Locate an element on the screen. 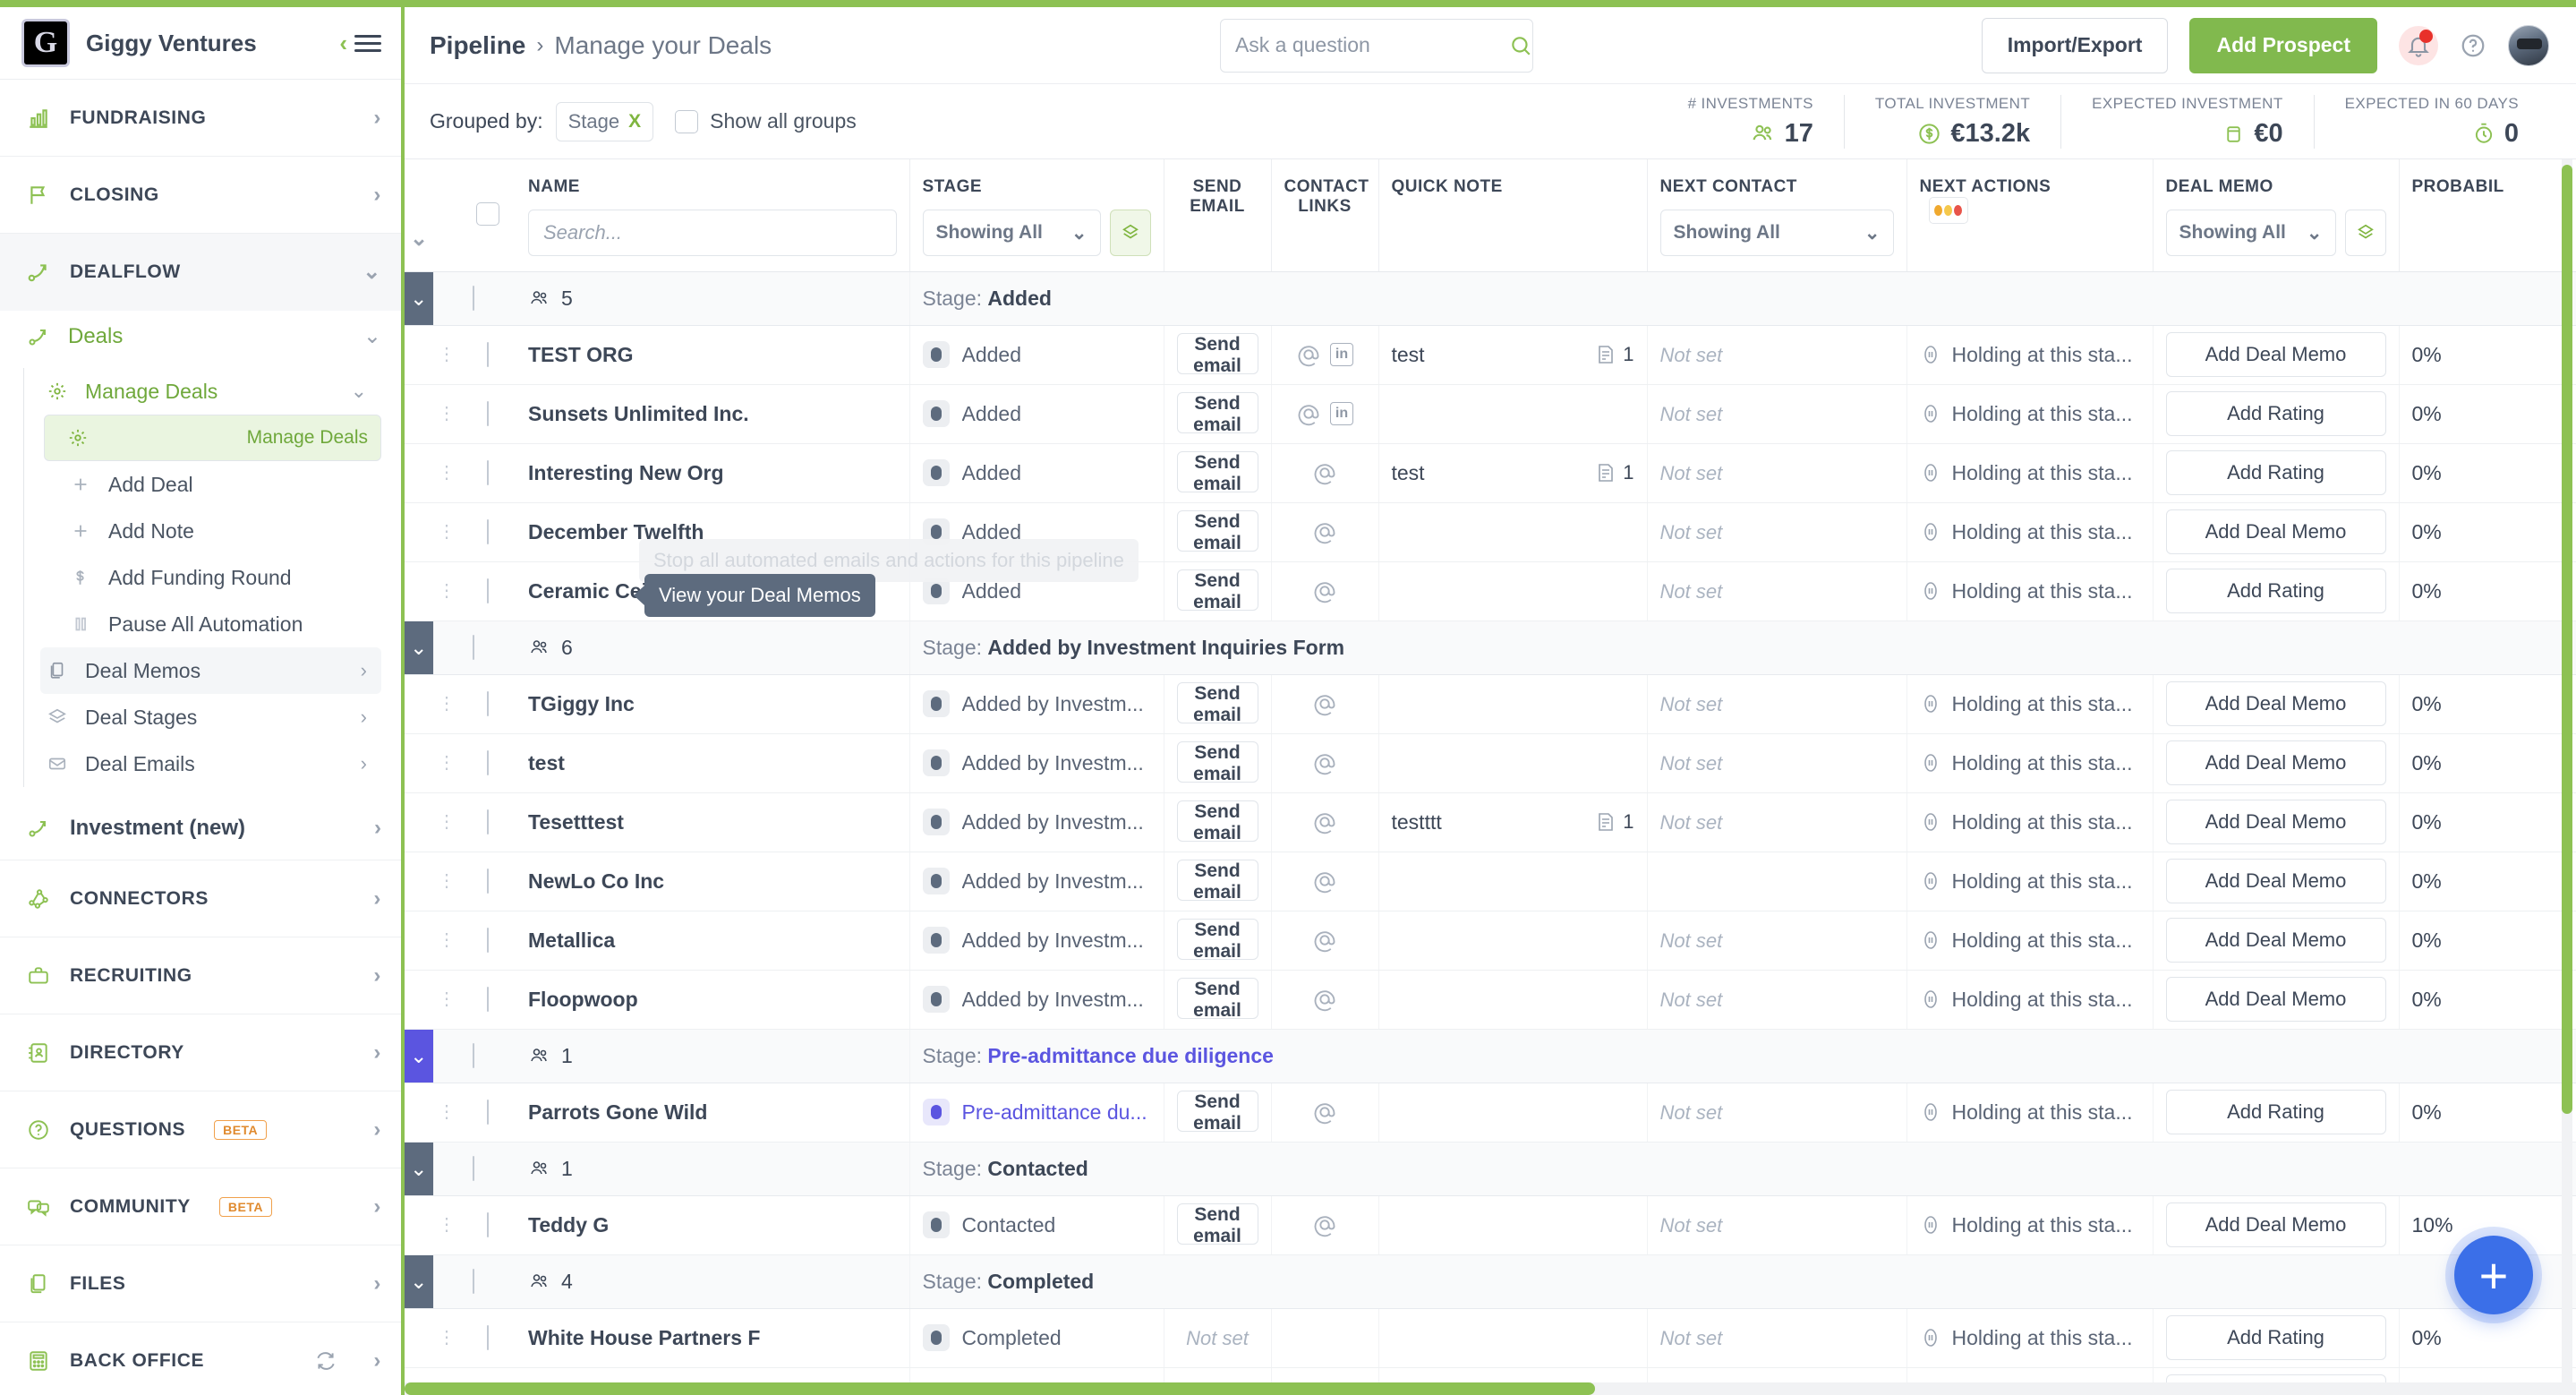 This screenshot has height=1395, width=2576. vertical-scrollbar is located at coordinates (2567, 770).